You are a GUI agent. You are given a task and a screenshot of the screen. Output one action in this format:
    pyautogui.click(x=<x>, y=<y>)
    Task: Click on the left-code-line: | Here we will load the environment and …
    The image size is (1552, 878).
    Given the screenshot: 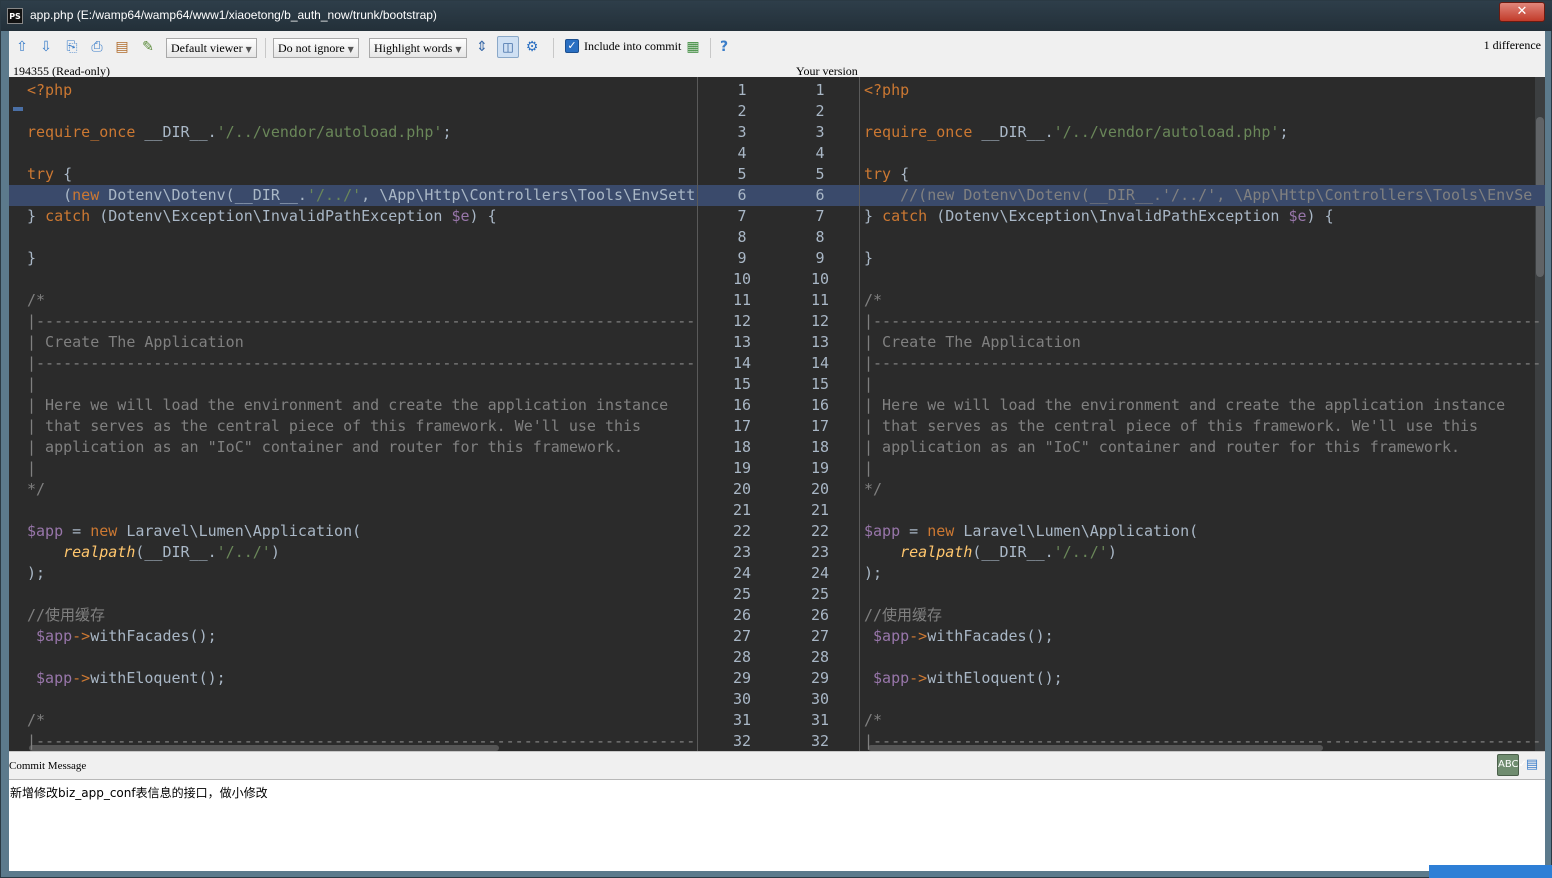 What is the action you would take?
    pyautogui.click(x=353, y=405)
    